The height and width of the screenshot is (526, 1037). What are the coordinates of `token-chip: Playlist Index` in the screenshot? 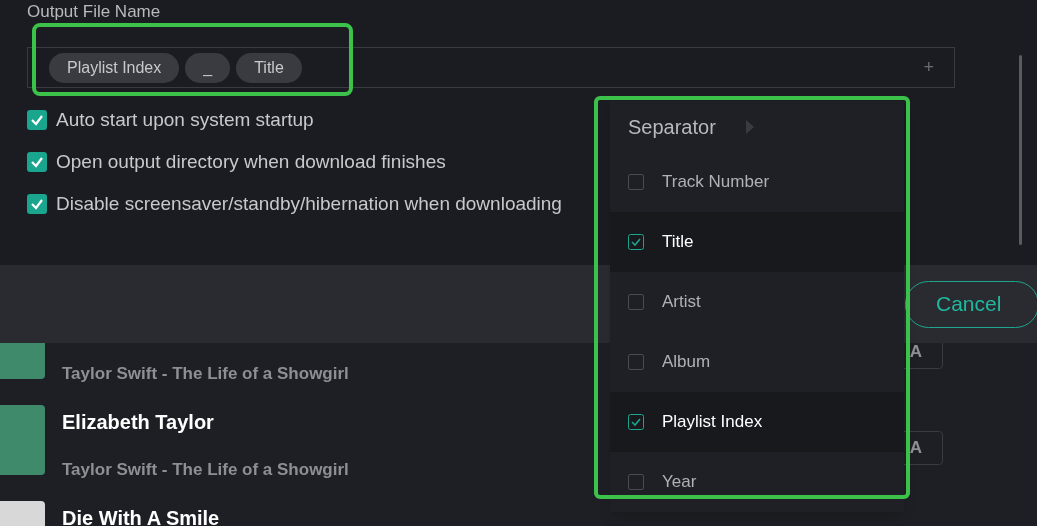 It's located at (114, 67).